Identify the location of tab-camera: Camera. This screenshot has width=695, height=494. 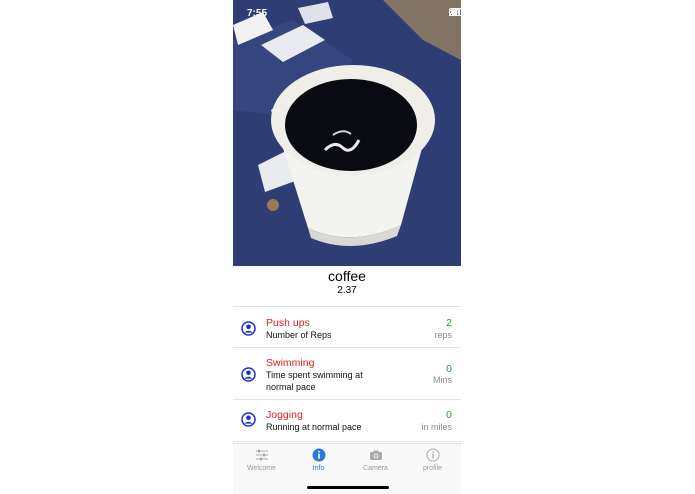
(375, 460).